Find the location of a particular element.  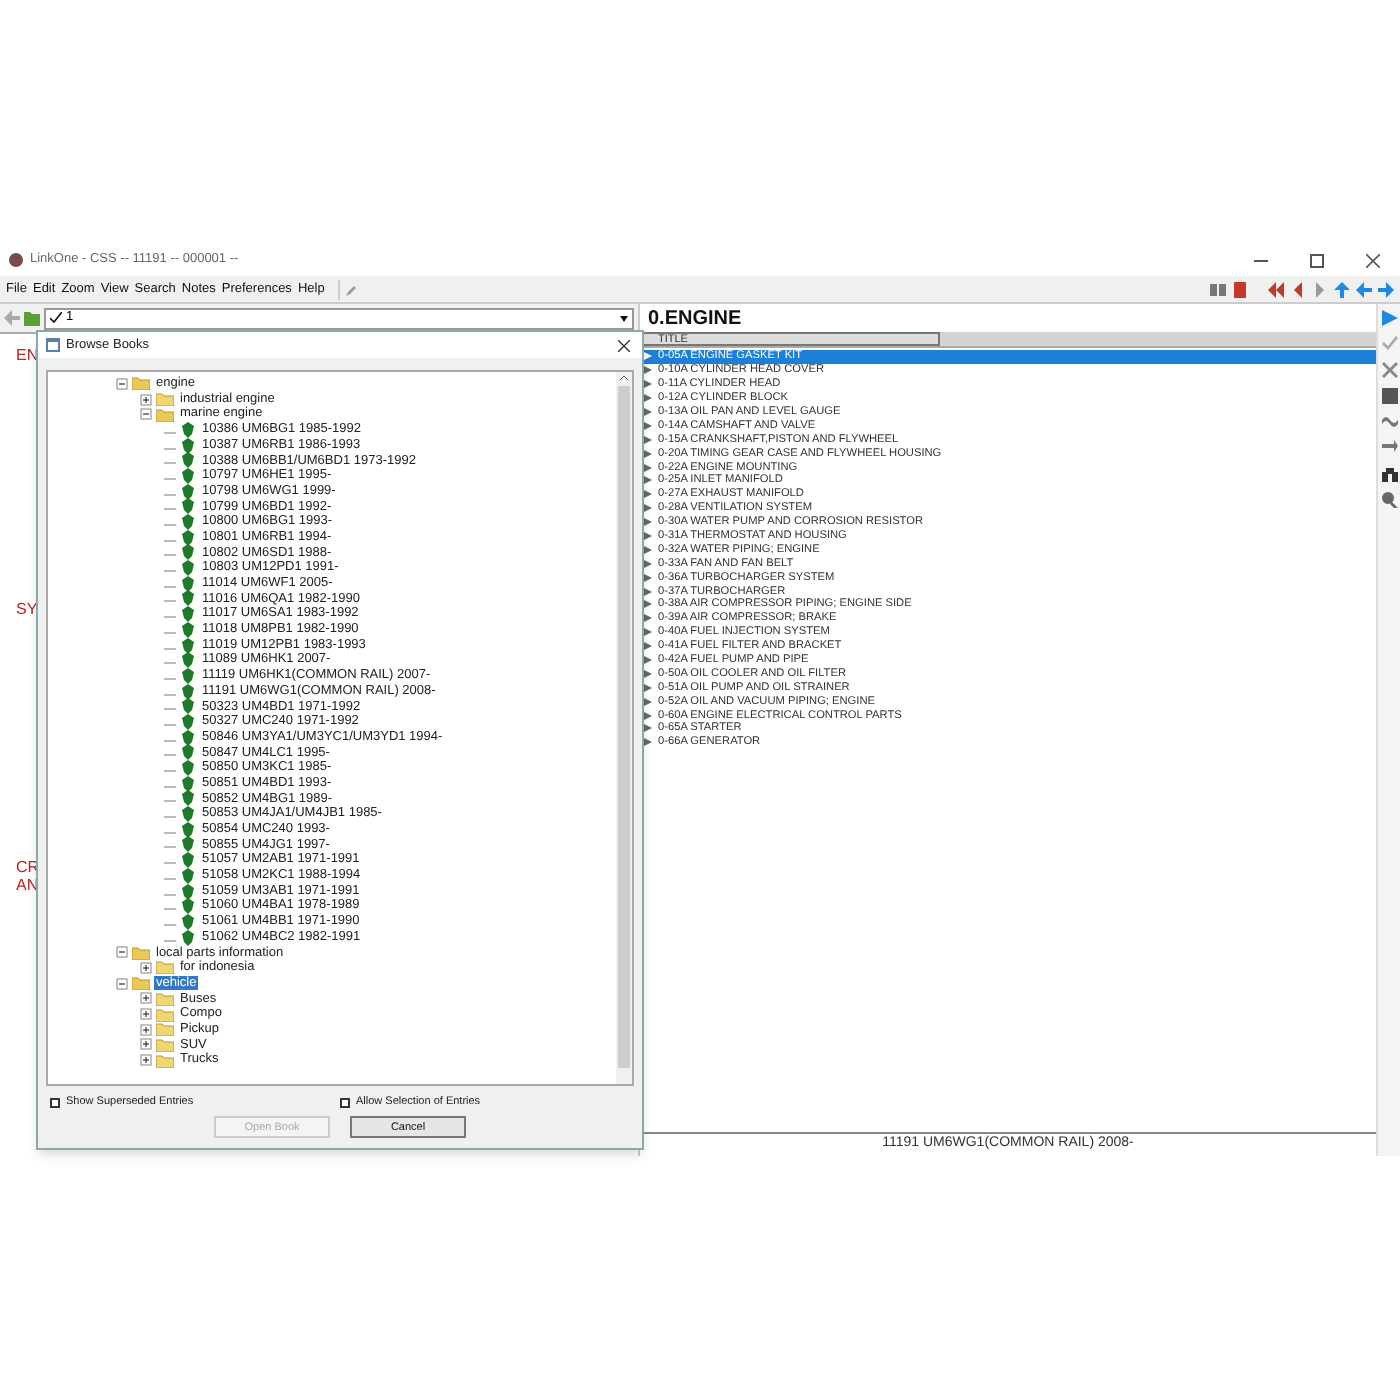

search-icon is located at coordinates (1389, 500).